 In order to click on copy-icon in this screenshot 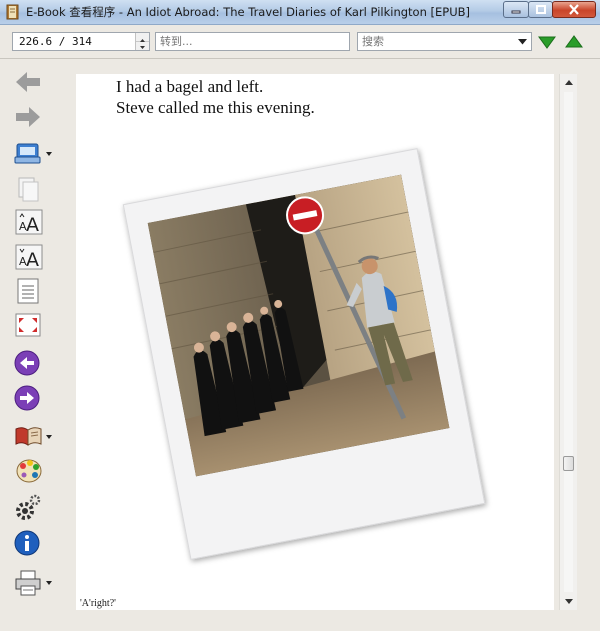, I will do `click(28, 189)`.